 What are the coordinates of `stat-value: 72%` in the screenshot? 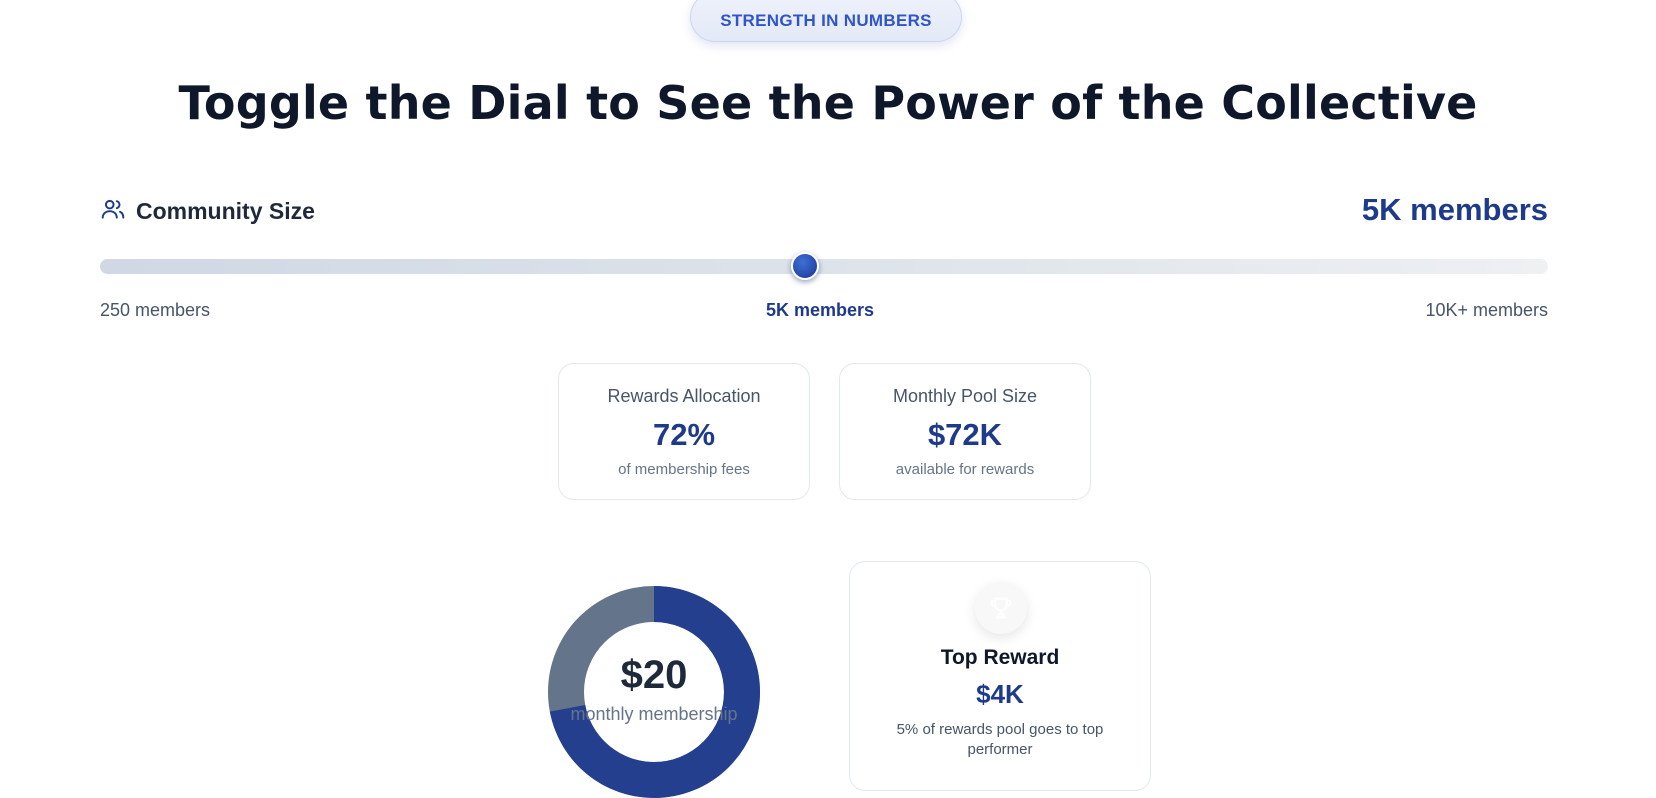 It's located at (684, 434).